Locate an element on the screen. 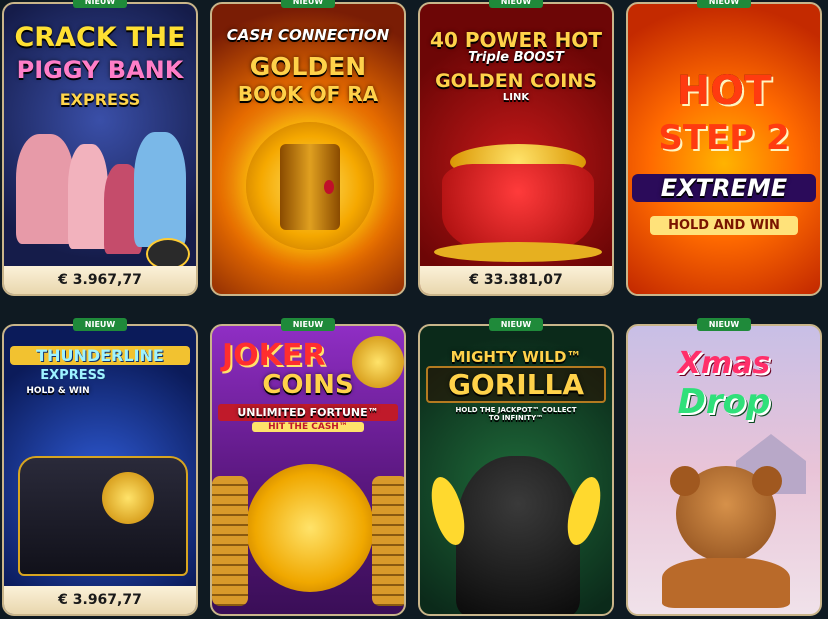 The width and height of the screenshot is (828, 619). lightning-emblem-image is located at coordinates (128, 498).